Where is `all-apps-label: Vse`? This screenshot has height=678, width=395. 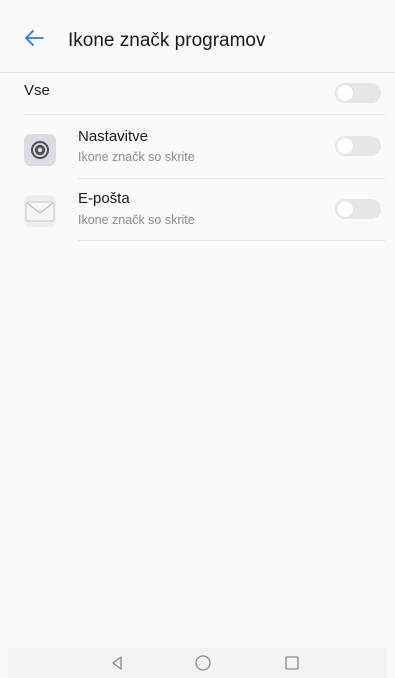 all-apps-label: Vse is located at coordinates (37, 90).